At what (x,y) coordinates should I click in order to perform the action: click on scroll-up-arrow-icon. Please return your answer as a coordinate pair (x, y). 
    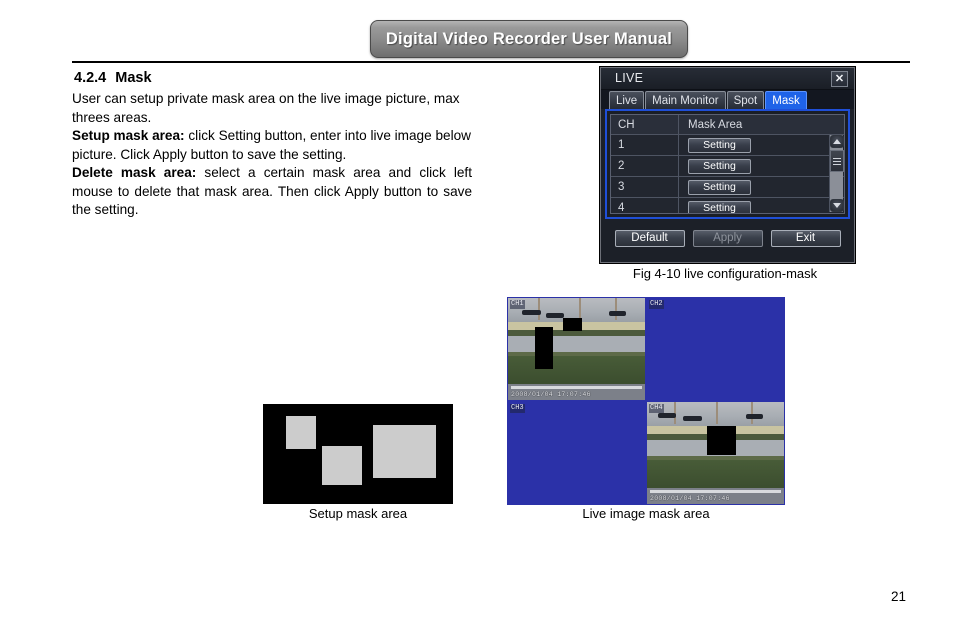
    Looking at the image, I should click on (837, 141).